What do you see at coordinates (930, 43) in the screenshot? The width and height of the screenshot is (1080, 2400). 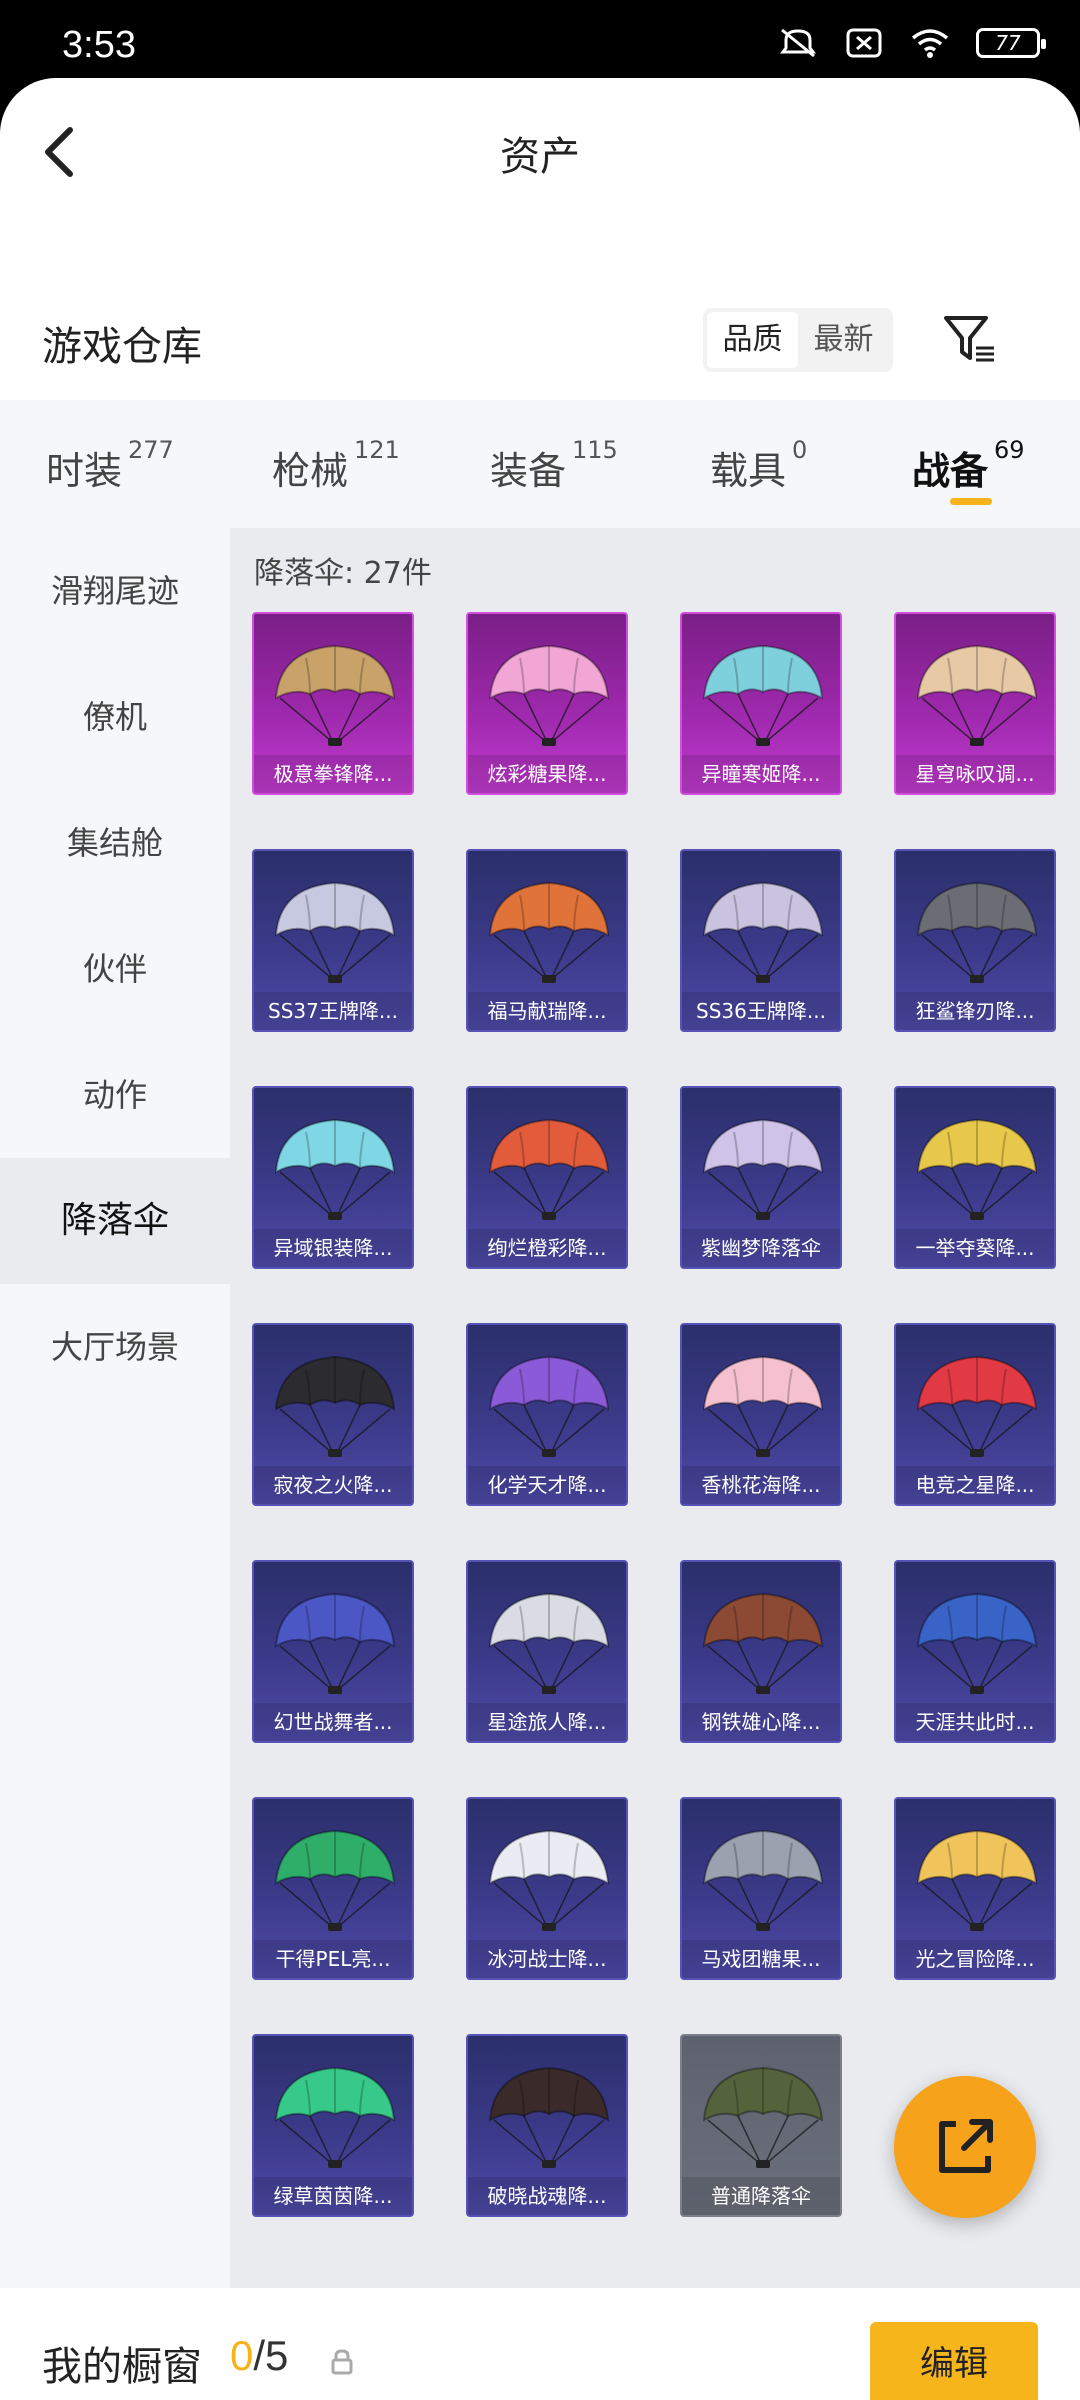 I see `wifi-icon` at bounding box center [930, 43].